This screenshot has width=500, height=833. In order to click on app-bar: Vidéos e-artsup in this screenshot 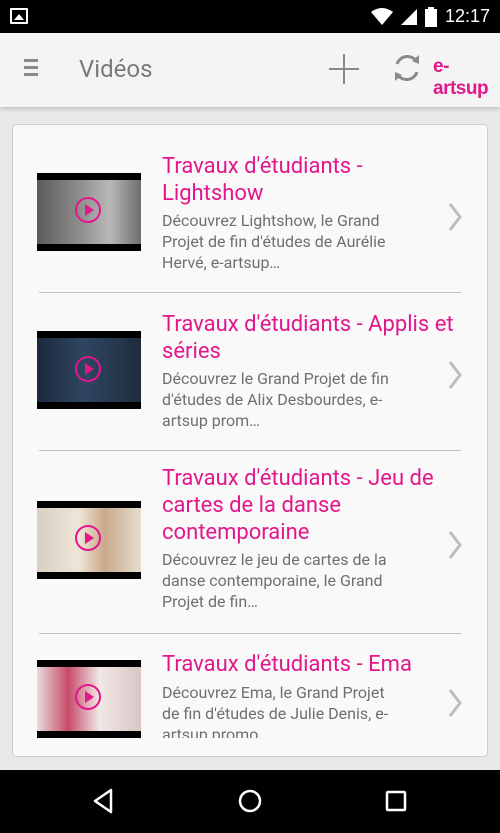, I will do `click(250, 70)`.